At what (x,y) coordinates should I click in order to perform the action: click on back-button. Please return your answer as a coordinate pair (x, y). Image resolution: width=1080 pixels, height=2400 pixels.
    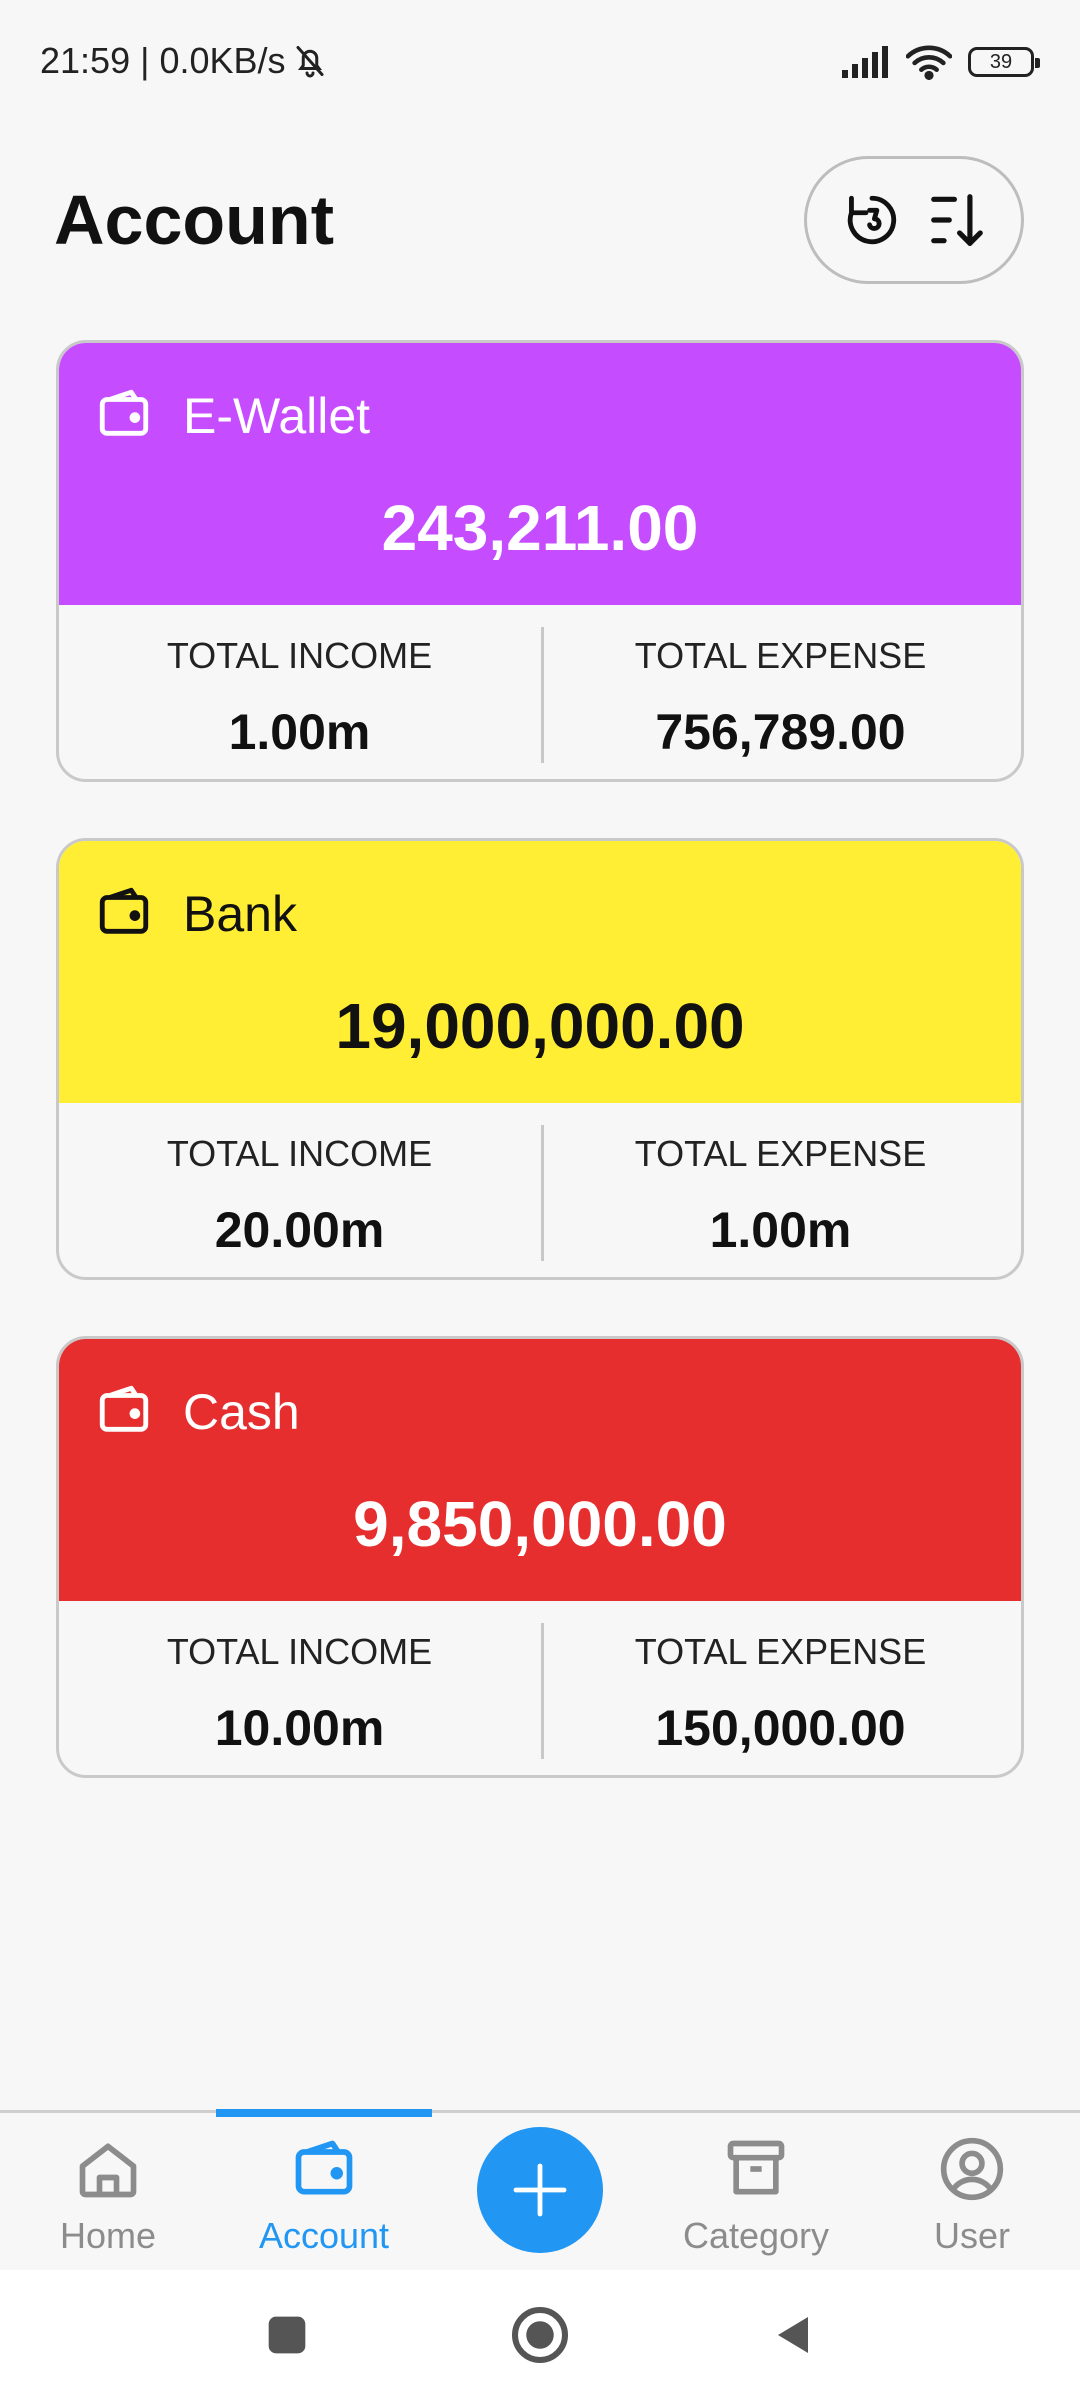
    Looking at the image, I should click on (792, 2335).